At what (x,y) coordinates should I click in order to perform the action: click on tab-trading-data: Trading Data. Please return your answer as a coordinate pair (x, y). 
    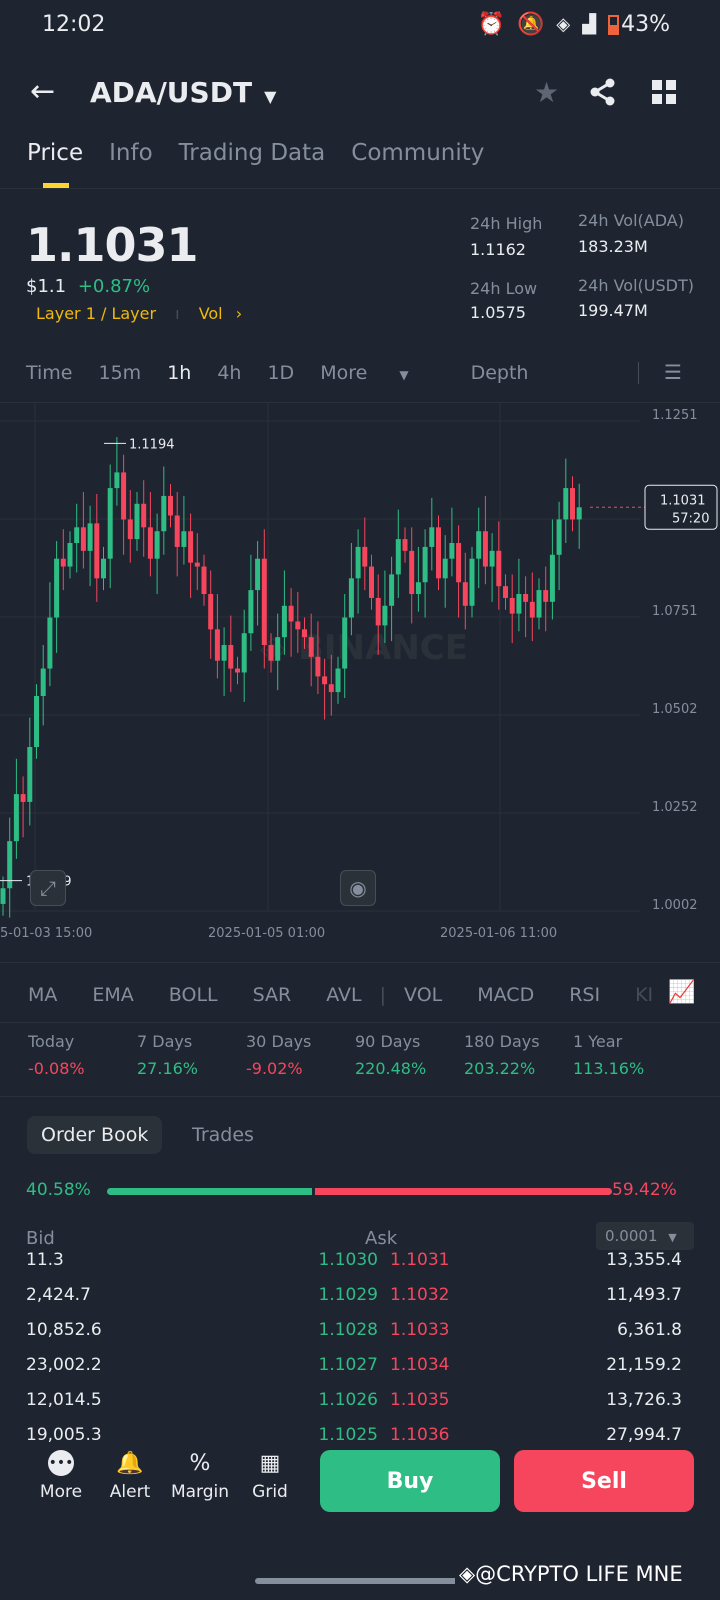
    Looking at the image, I should click on (252, 153).